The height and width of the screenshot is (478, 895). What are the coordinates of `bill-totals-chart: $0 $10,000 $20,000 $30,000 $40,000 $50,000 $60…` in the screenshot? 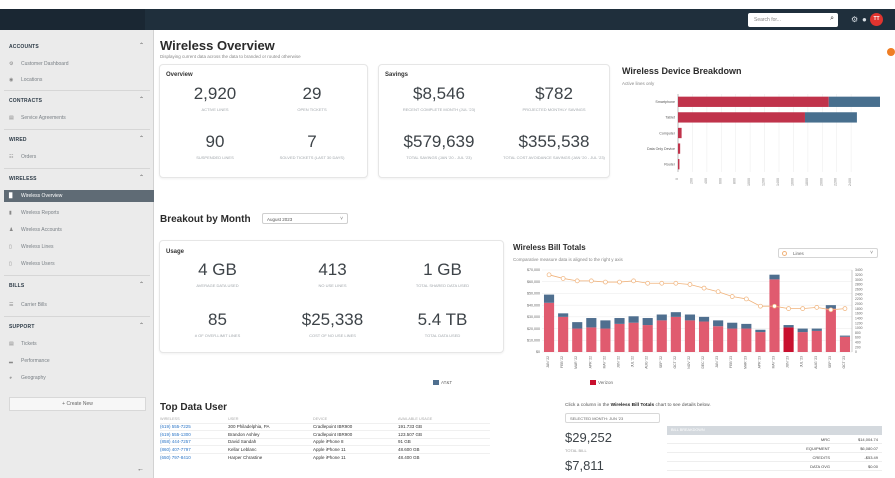 It's located at (700, 318).